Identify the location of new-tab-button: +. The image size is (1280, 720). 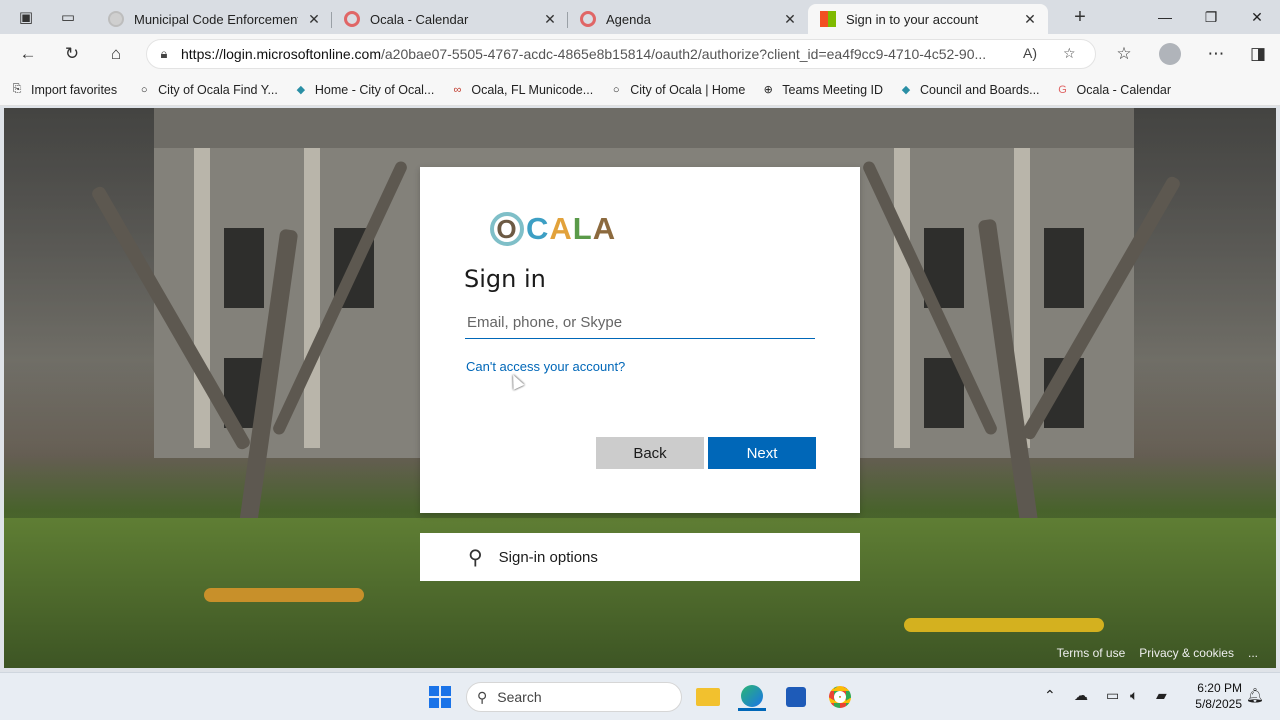
(1080, 17).